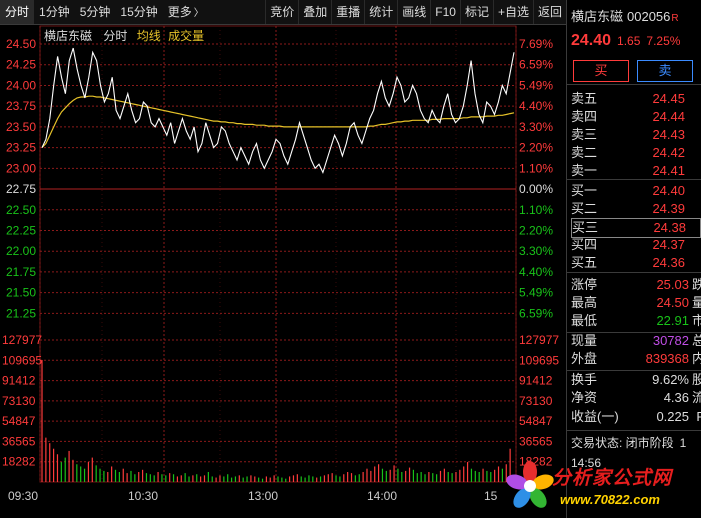 The image size is (701, 518). I want to click on bid-row: 买一 24.40, so click(635, 191).